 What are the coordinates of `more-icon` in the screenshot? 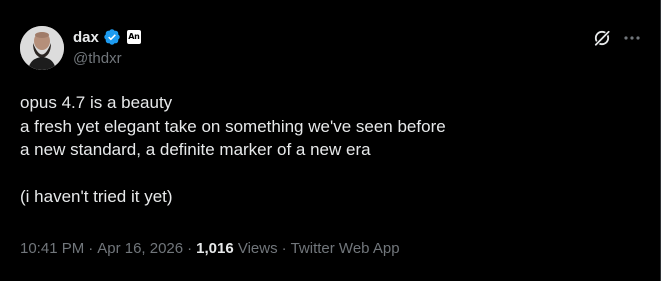 It's located at (632, 38).